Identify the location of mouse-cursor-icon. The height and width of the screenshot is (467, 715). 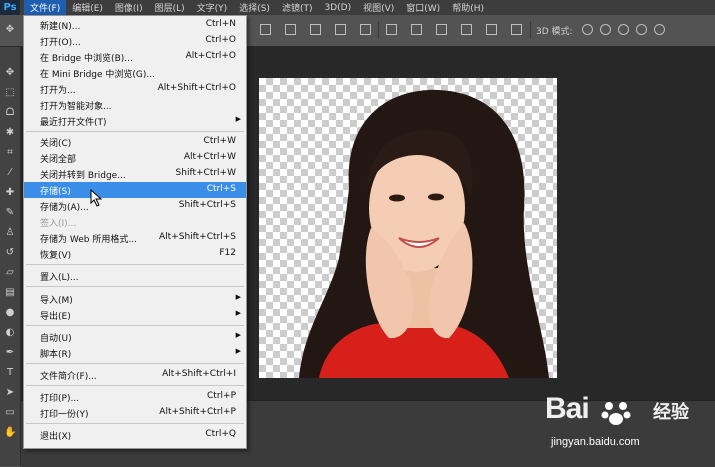
(96, 198).